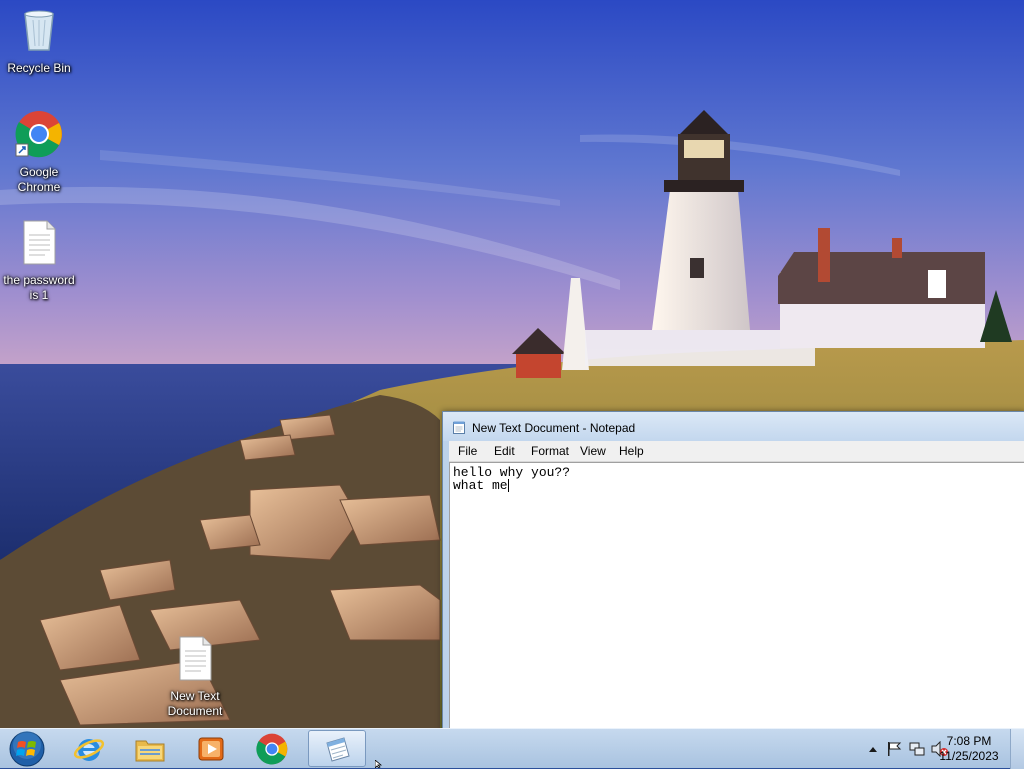 The height and width of the screenshot is (769, 1024). Describe the element at coordinates (379, 764) in the screenshot. I see `mouse-cursor-icon` at that location.